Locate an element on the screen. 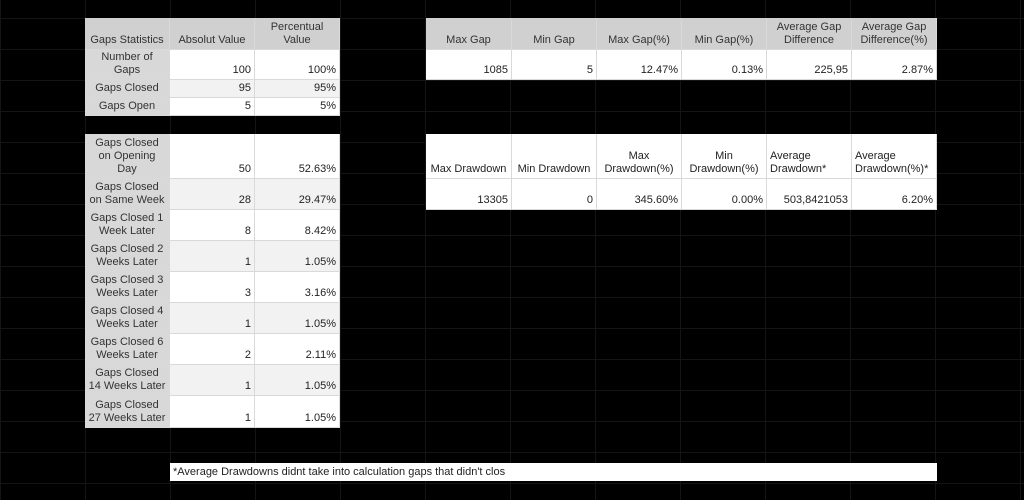 Image resolution: width=1024 pixels, height=500 pixels. header-min-drawdown: Min Drawdown is located at coordinates (554, 156).